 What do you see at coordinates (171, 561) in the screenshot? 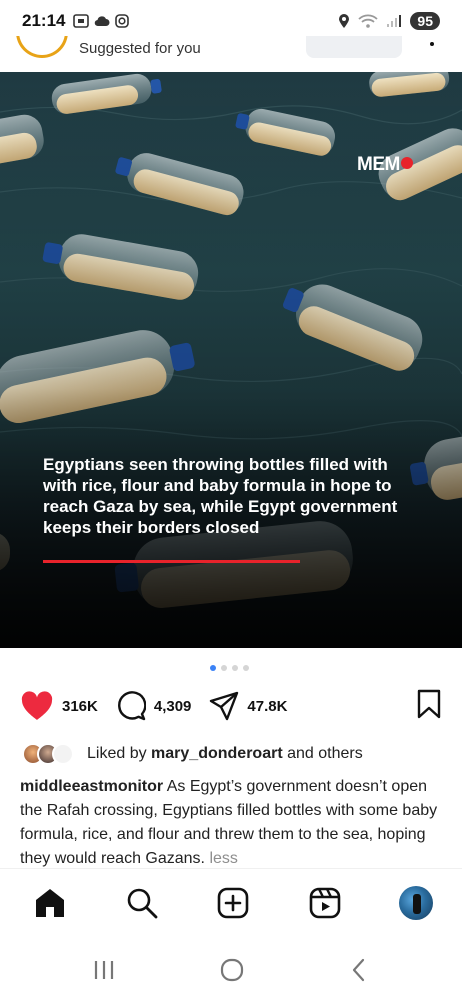
I see `overlay-divider` at bounding box center [171, 561].